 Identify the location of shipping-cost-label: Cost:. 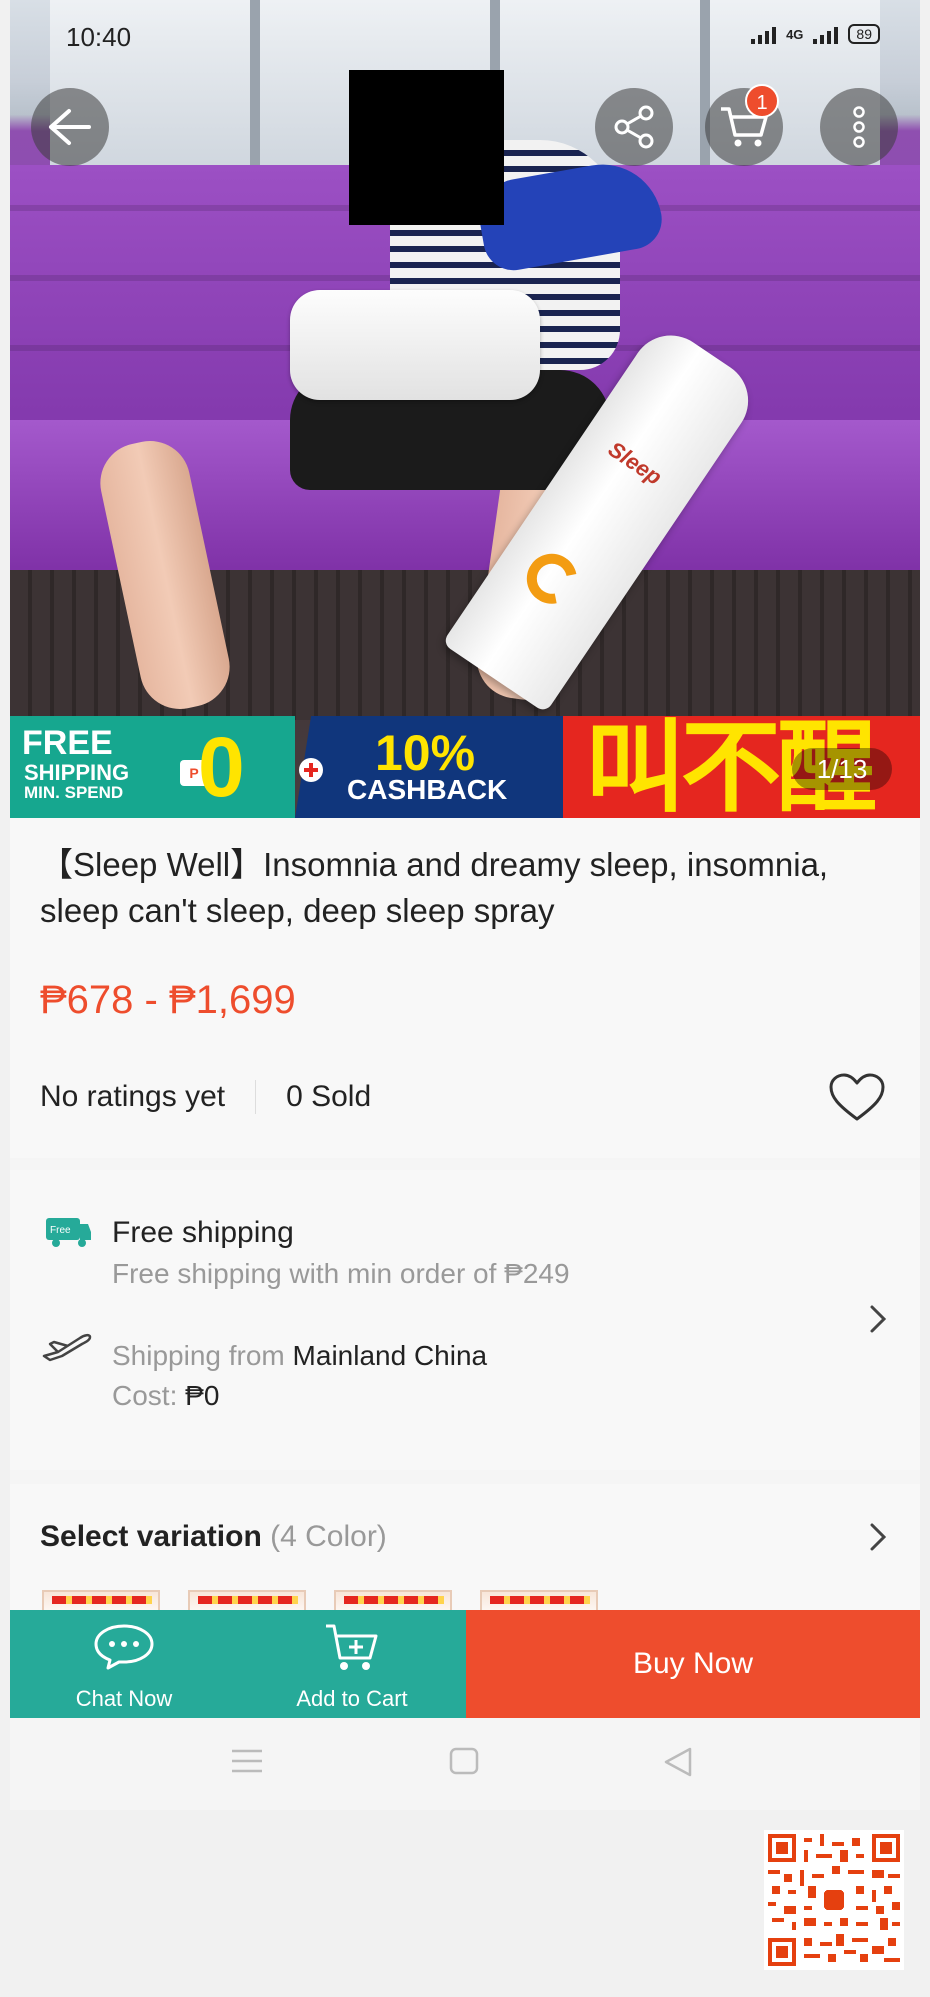
(145, 1395).